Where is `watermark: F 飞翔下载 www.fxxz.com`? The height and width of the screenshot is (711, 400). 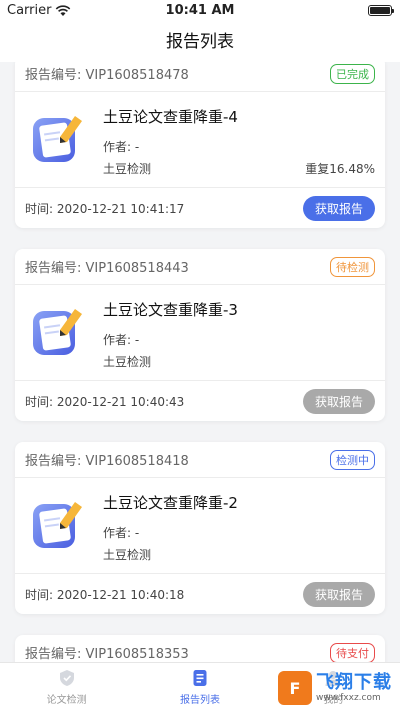
watermark: F 飞翔下载 www.fxxz.com is located at coordinates (335, 688).